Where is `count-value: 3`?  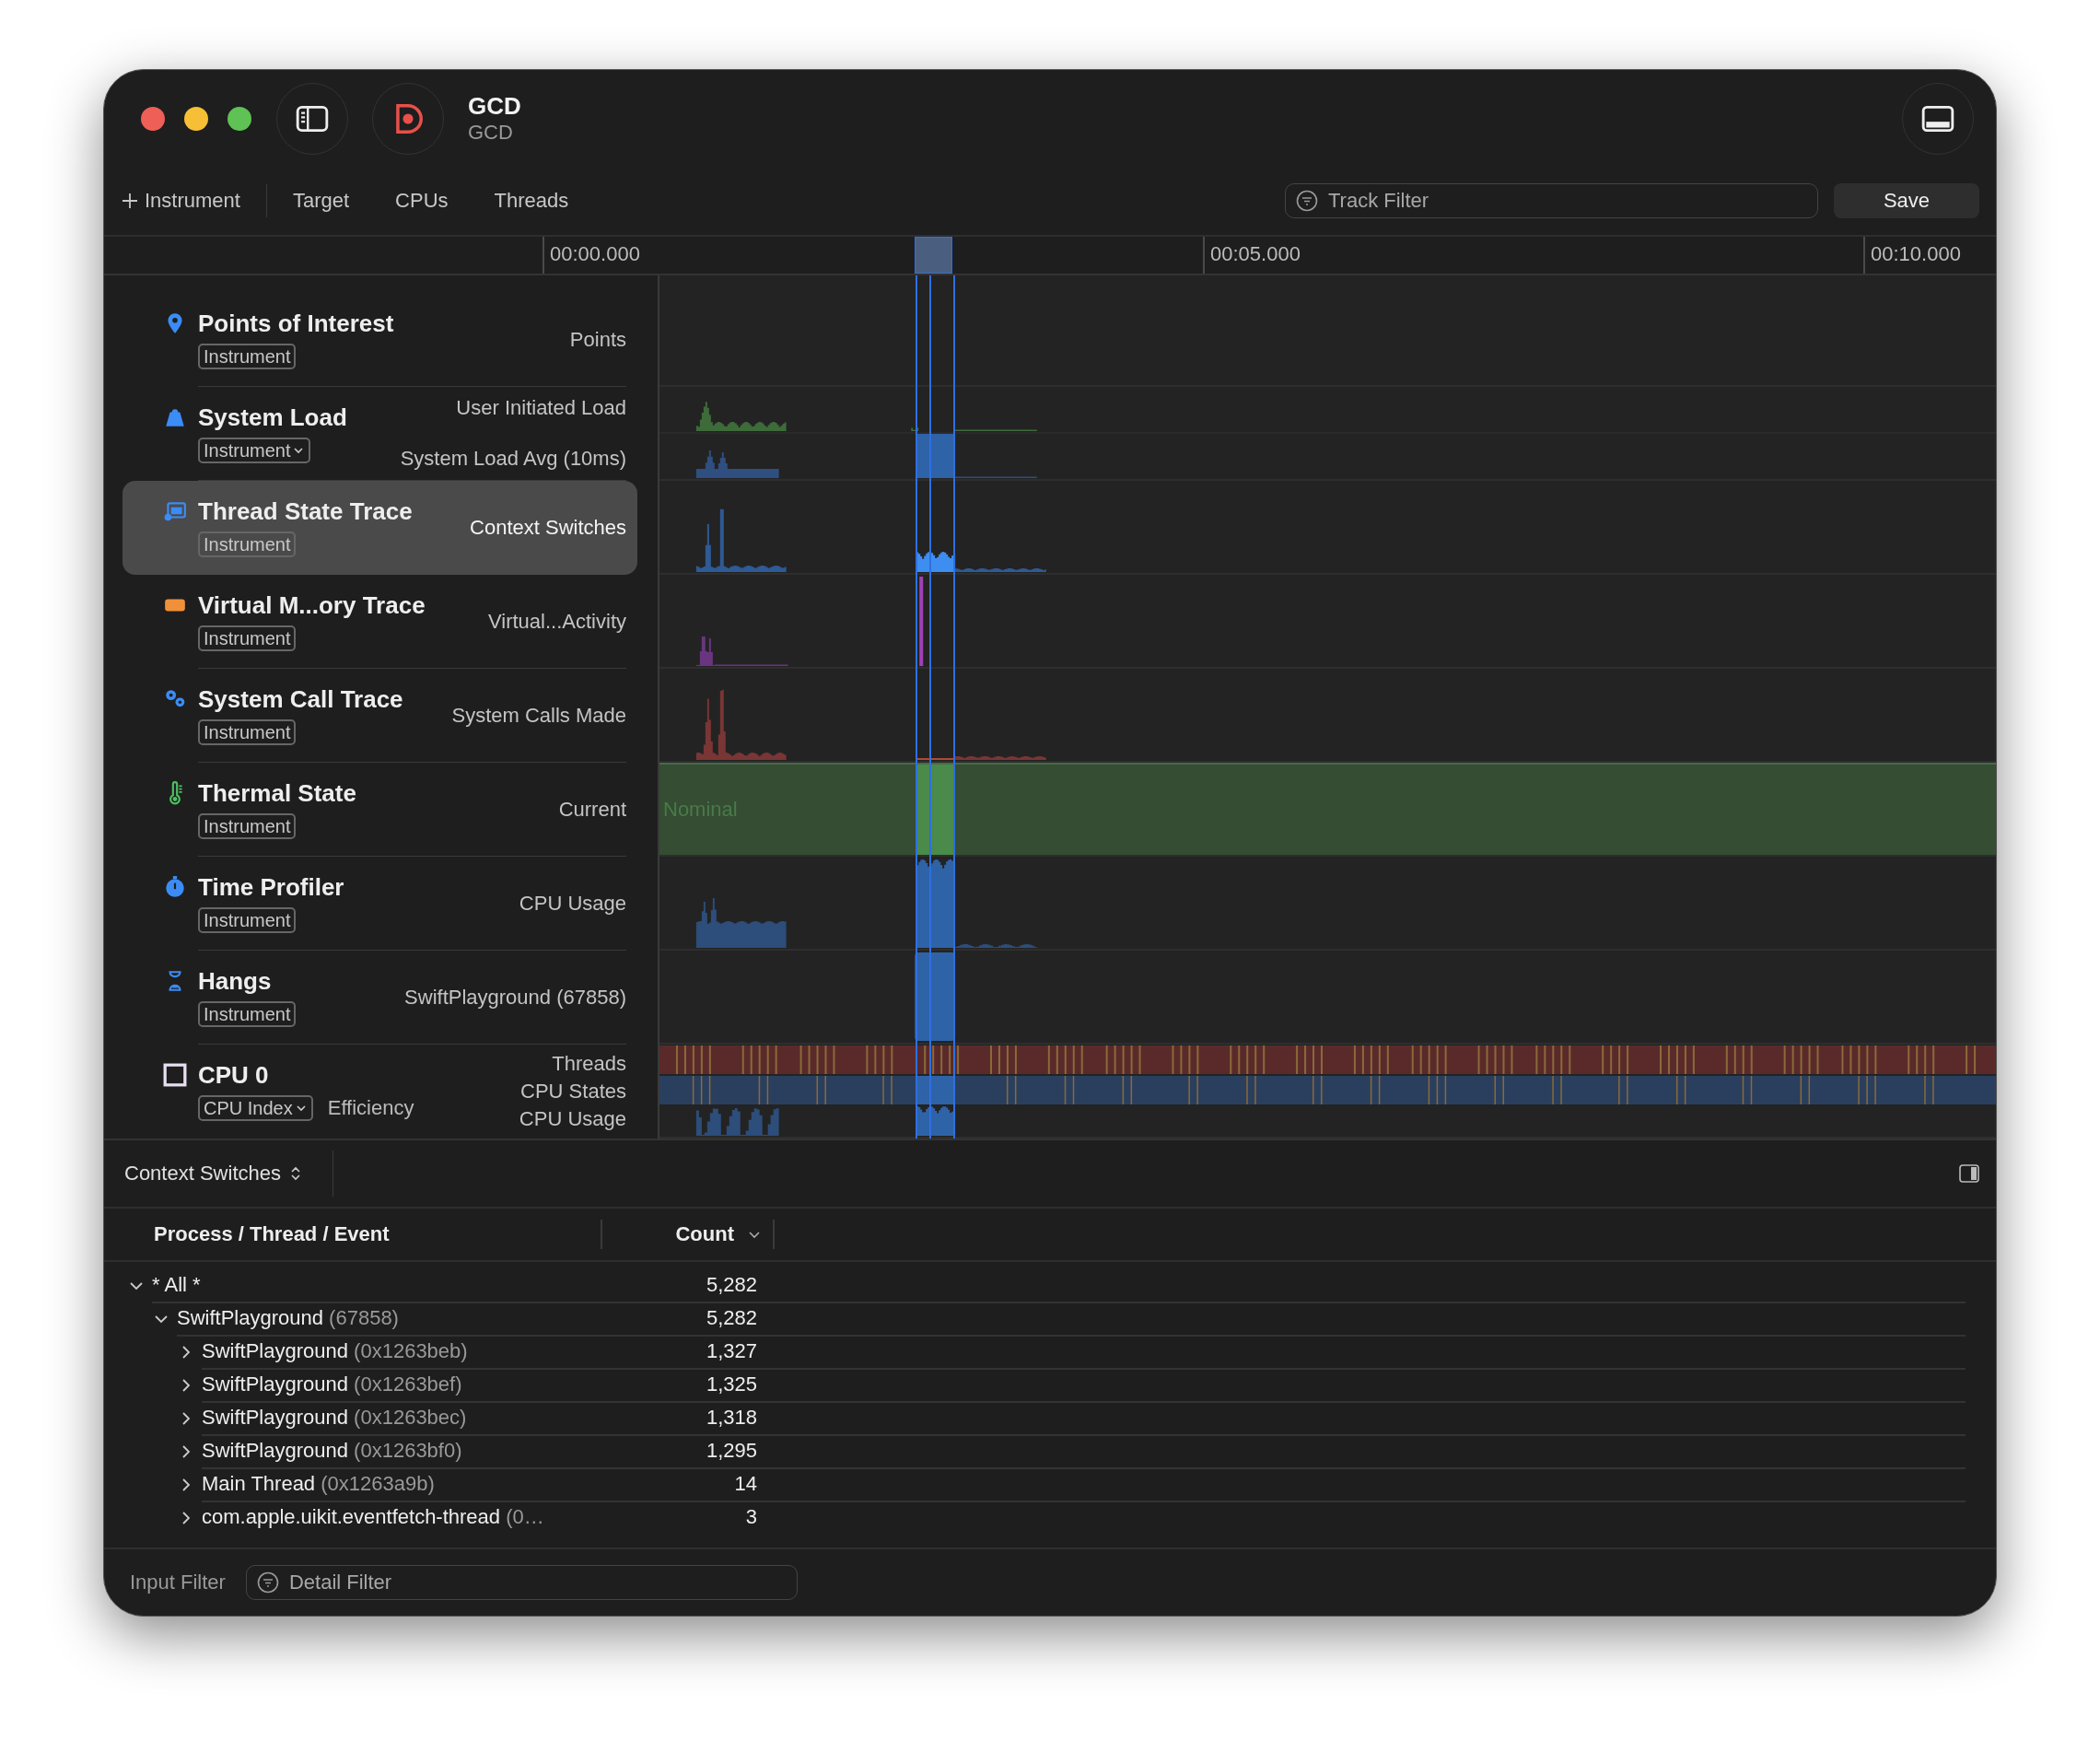
count-value: 3 is located at coordinates (751, 1517).